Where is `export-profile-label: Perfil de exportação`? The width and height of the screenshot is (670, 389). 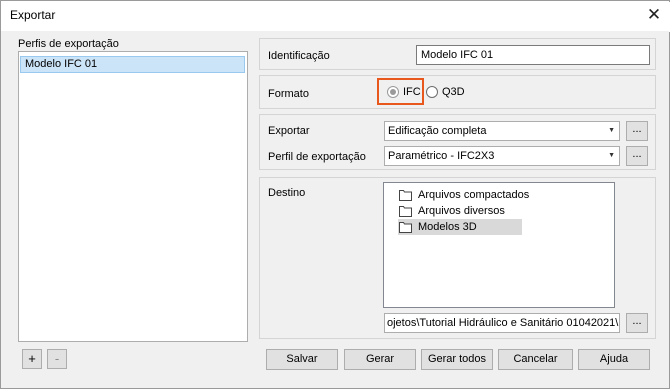
export-profile-label: Perfil de exportação is located at coordinates (317, 157).